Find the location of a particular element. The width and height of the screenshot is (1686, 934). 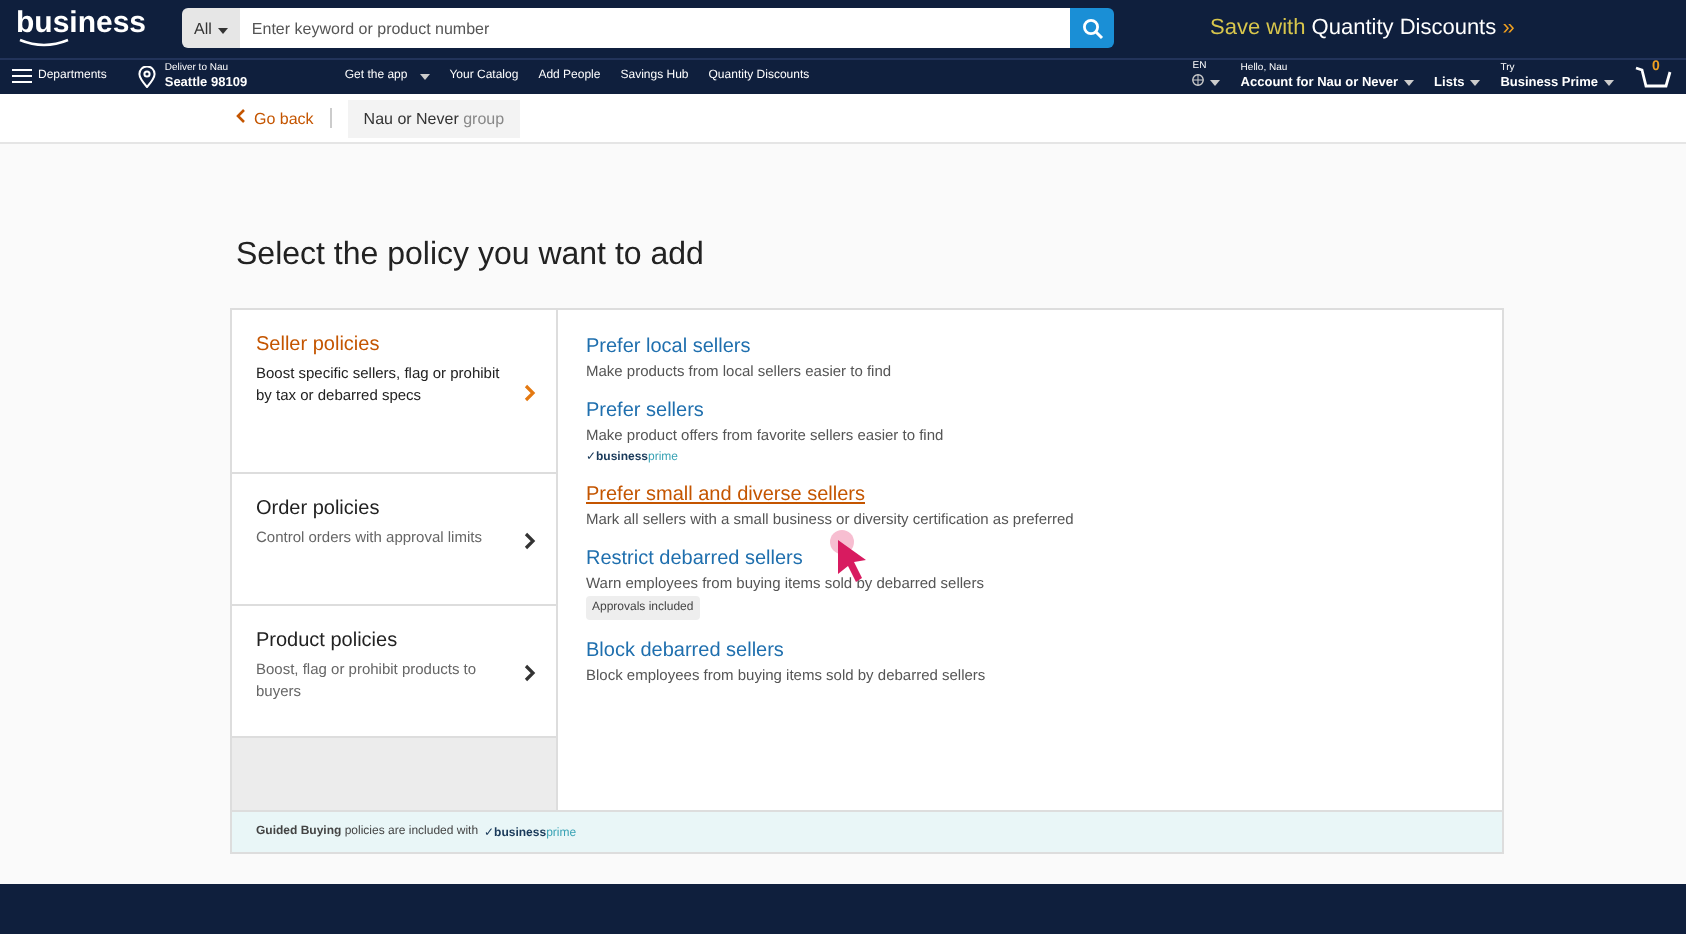

policy-link: Prefer local sellers is located at coordinates (668, 347).